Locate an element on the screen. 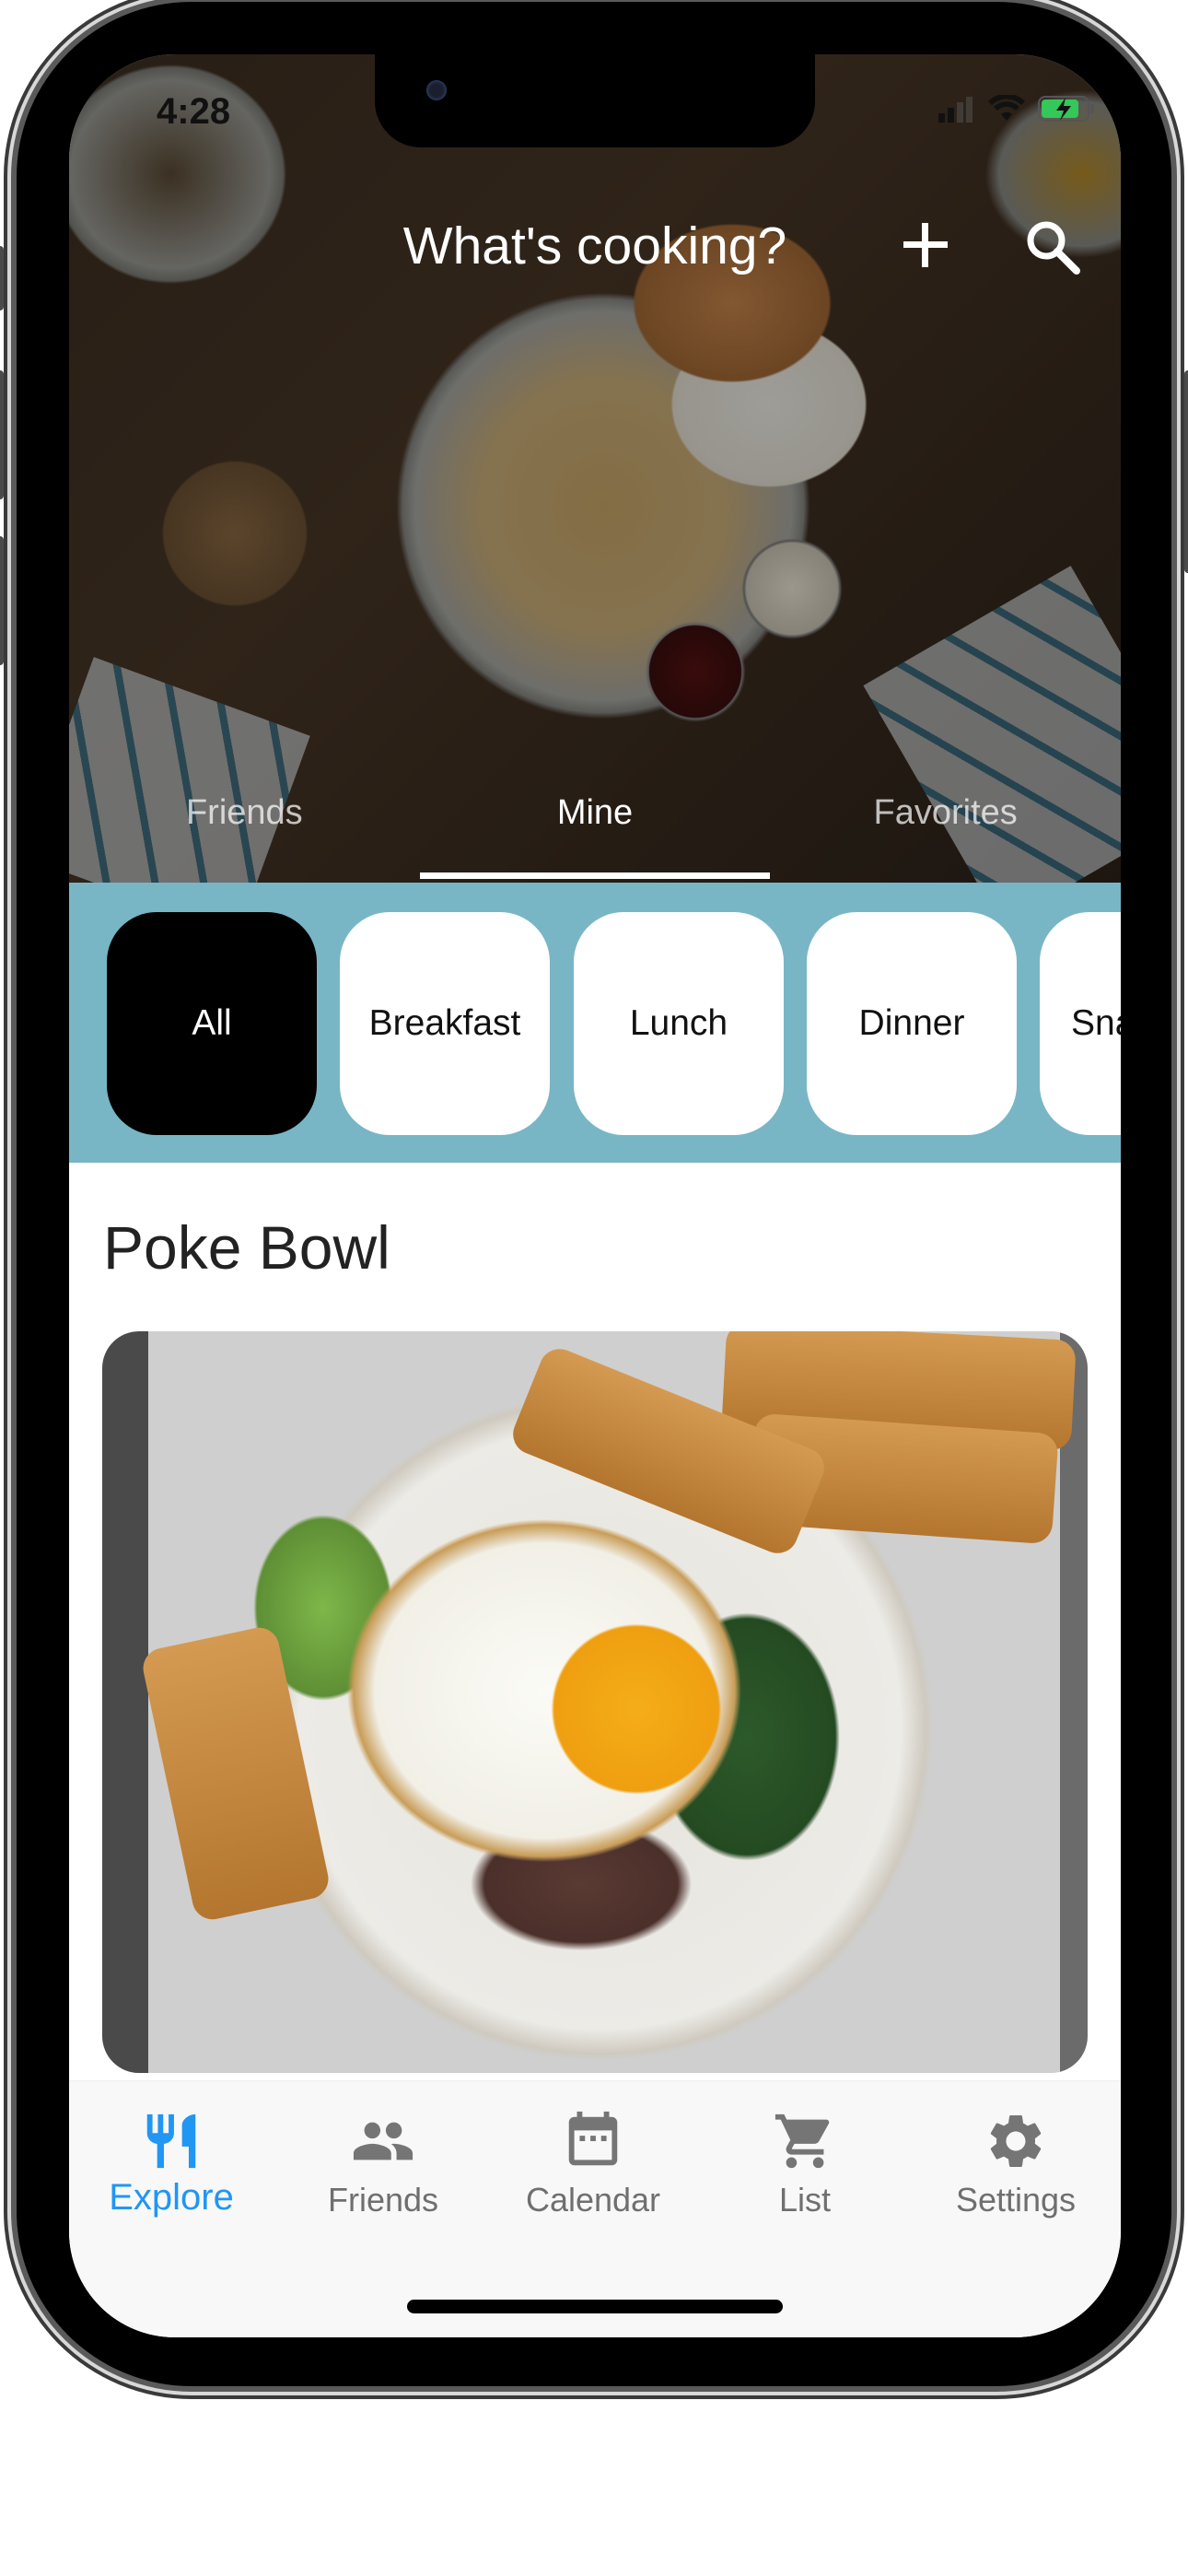 This screenshot has width=1188, height=2576. recipe-tabs: Friends Mine Favorites is located at coordinates (595, 837).